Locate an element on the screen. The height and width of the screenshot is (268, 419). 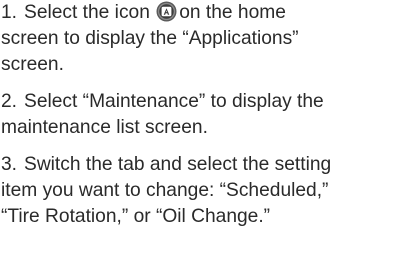
step-1-line-3: screen. is located at coordinates (32, 64).